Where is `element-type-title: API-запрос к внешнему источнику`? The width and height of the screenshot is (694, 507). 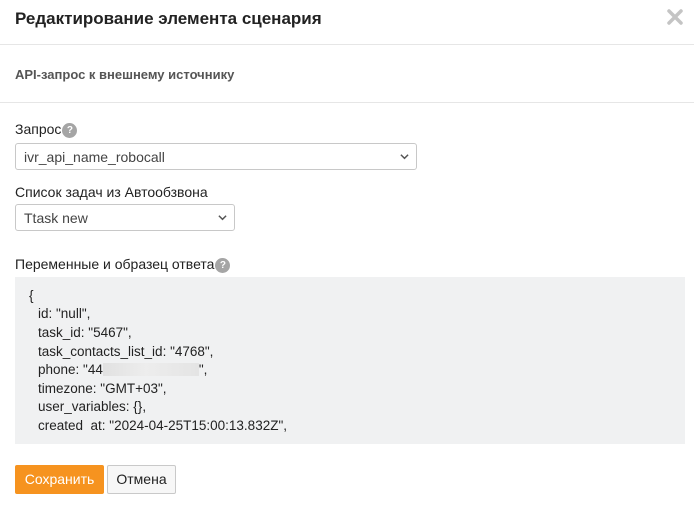 element-type-title: API-запрос к внешнему источнику is located at coordinates (125, 74).